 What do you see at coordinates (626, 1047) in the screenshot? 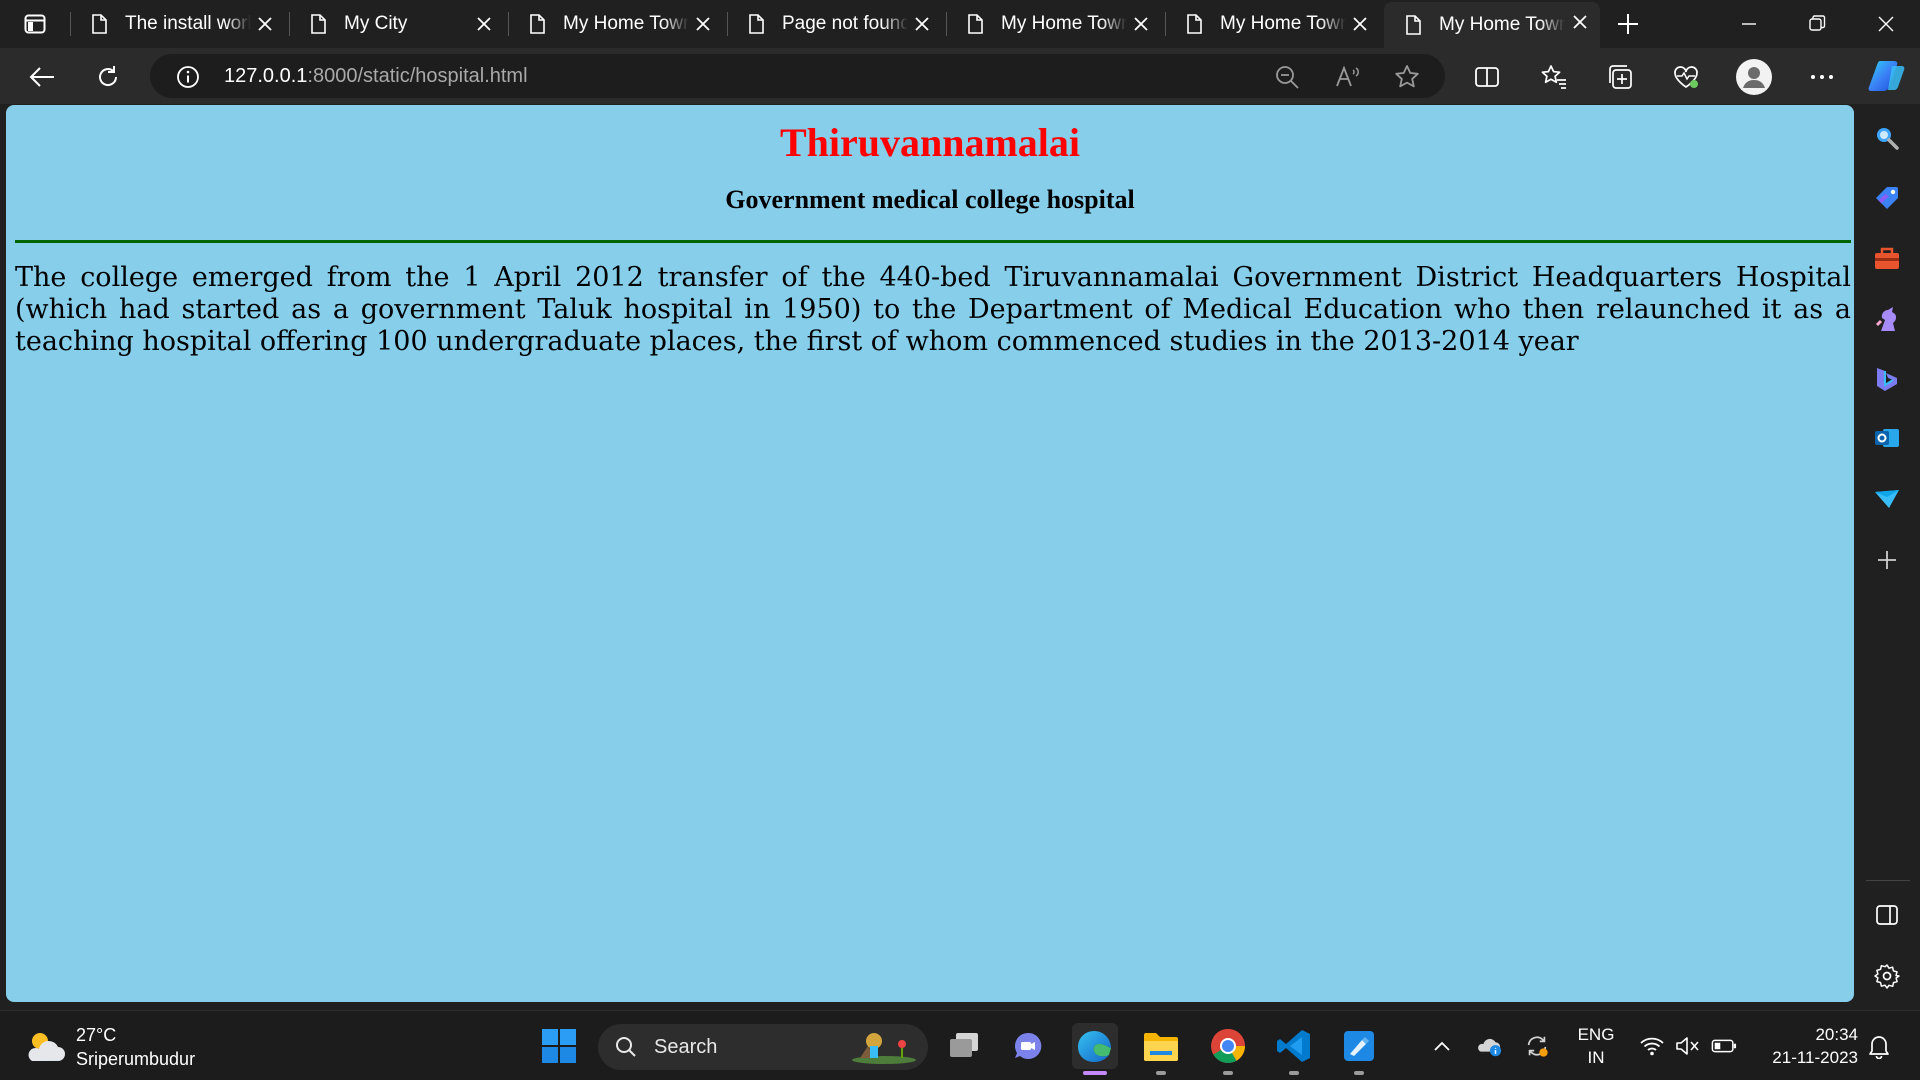
I see `search-icon` at bounding box center [626, 1047].